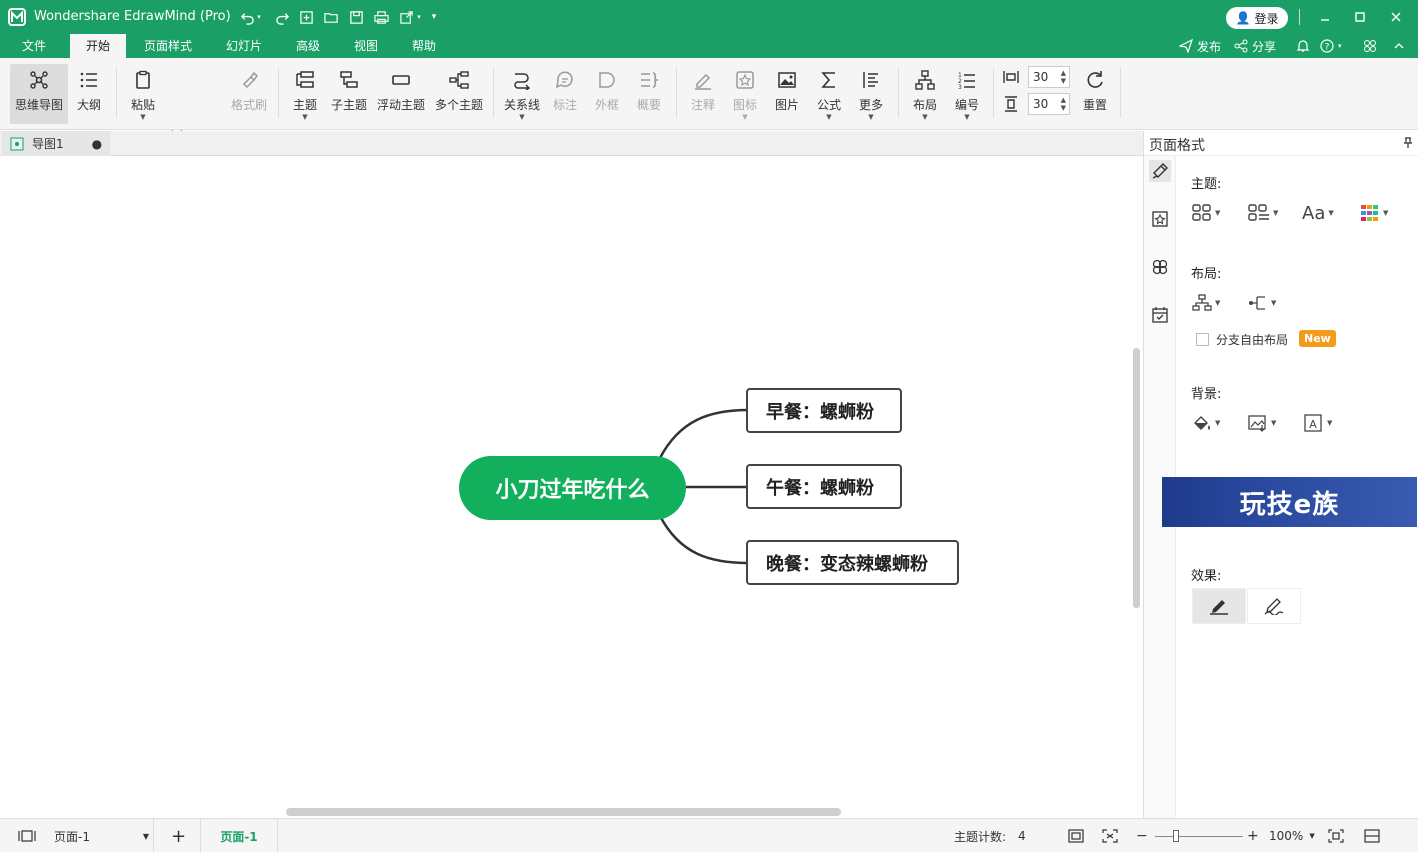 This screenshot has height=852, width=1418. Describe the element at coordinates (1360, 17) in the screenshot. I see `maximize-icon` at that location.